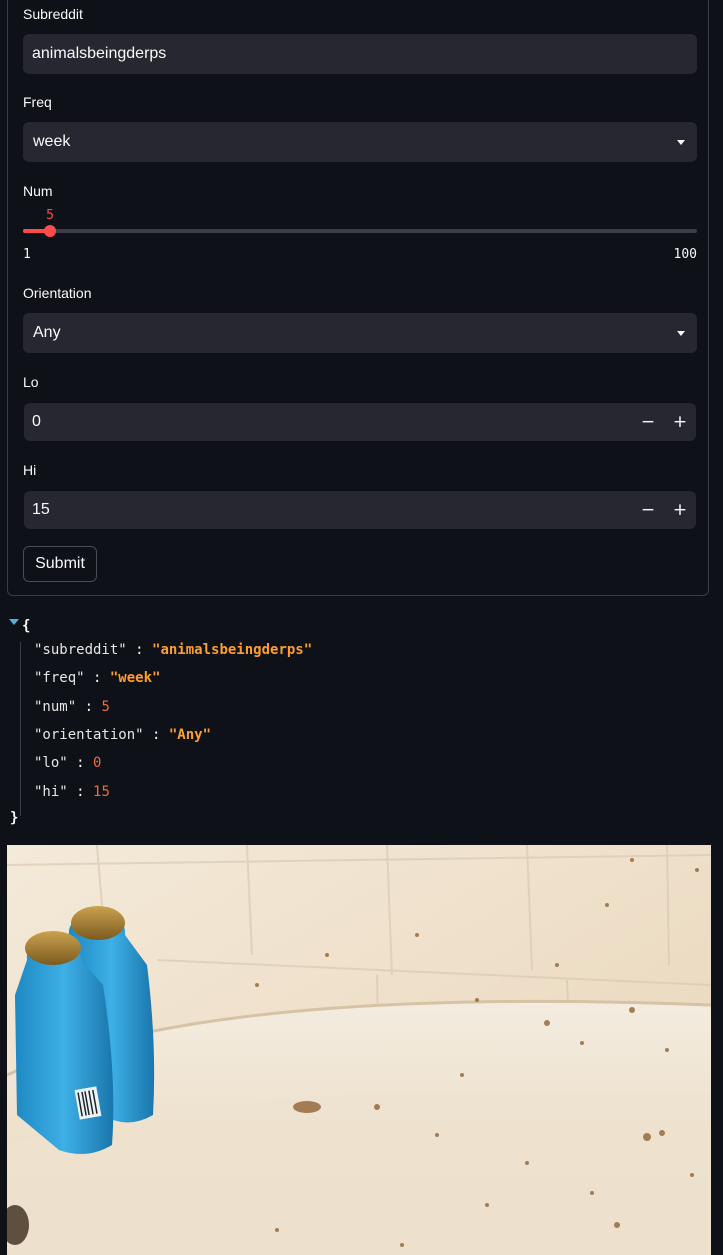 Image resolution: width=723 pixels, height=1255 pixels. I want to click on hi-decrement-button: −, so click(648, 510).